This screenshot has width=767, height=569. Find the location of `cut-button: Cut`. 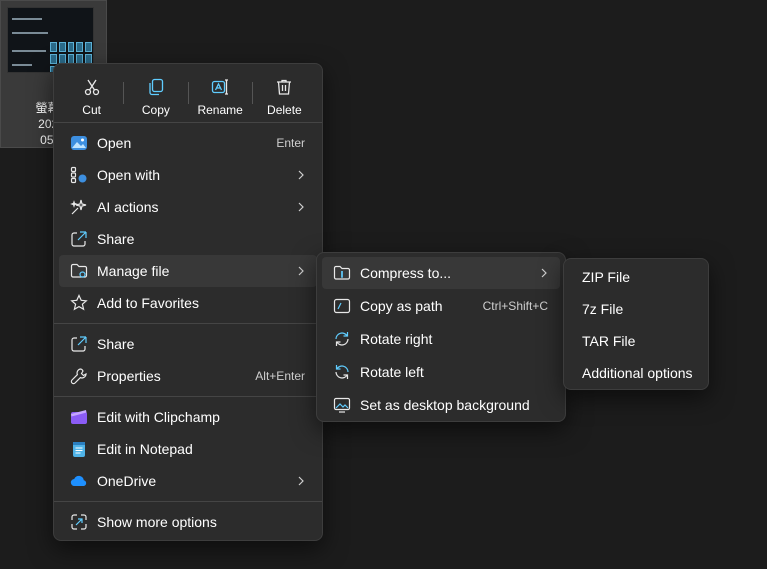

cut-button: Cut is located at coordinates (91, 95).